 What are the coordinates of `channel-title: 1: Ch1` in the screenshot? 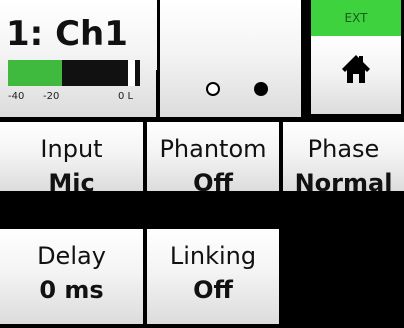 It's located at (67, 34).